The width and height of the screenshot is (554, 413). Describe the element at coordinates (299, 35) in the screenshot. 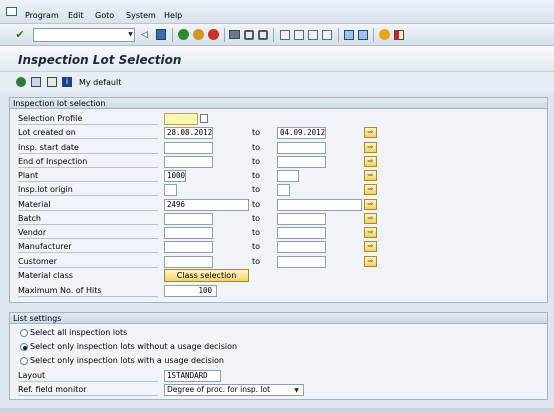

I see `prev-page-icon` at that location.